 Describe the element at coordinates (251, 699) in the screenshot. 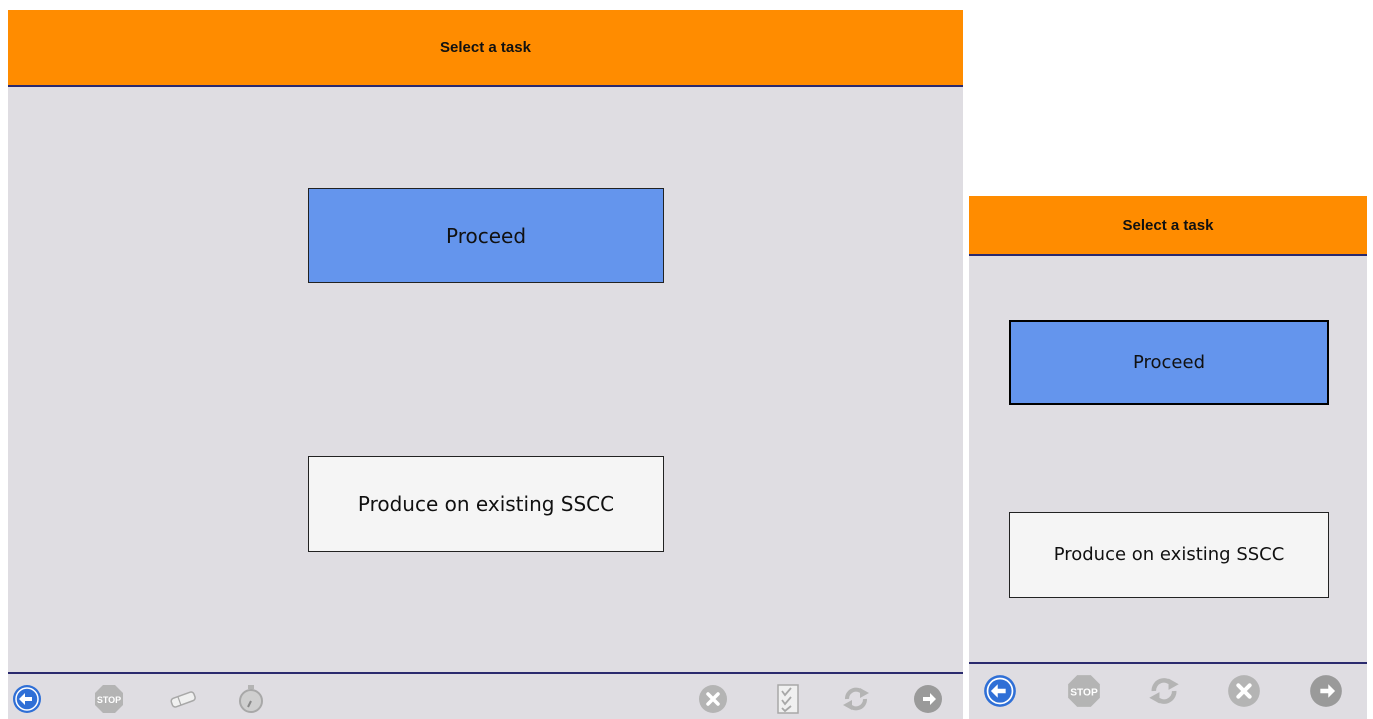

I see `stopwatch-icon` at that location.